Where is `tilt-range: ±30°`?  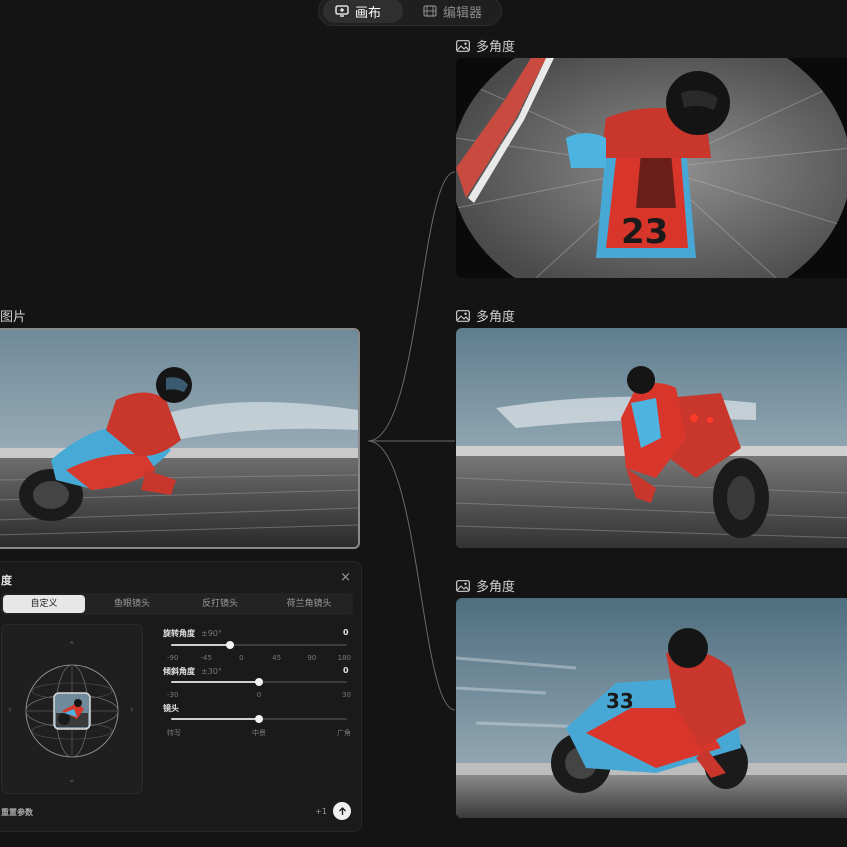 tilt-range: ±30° is located at coordinates (211, 671).